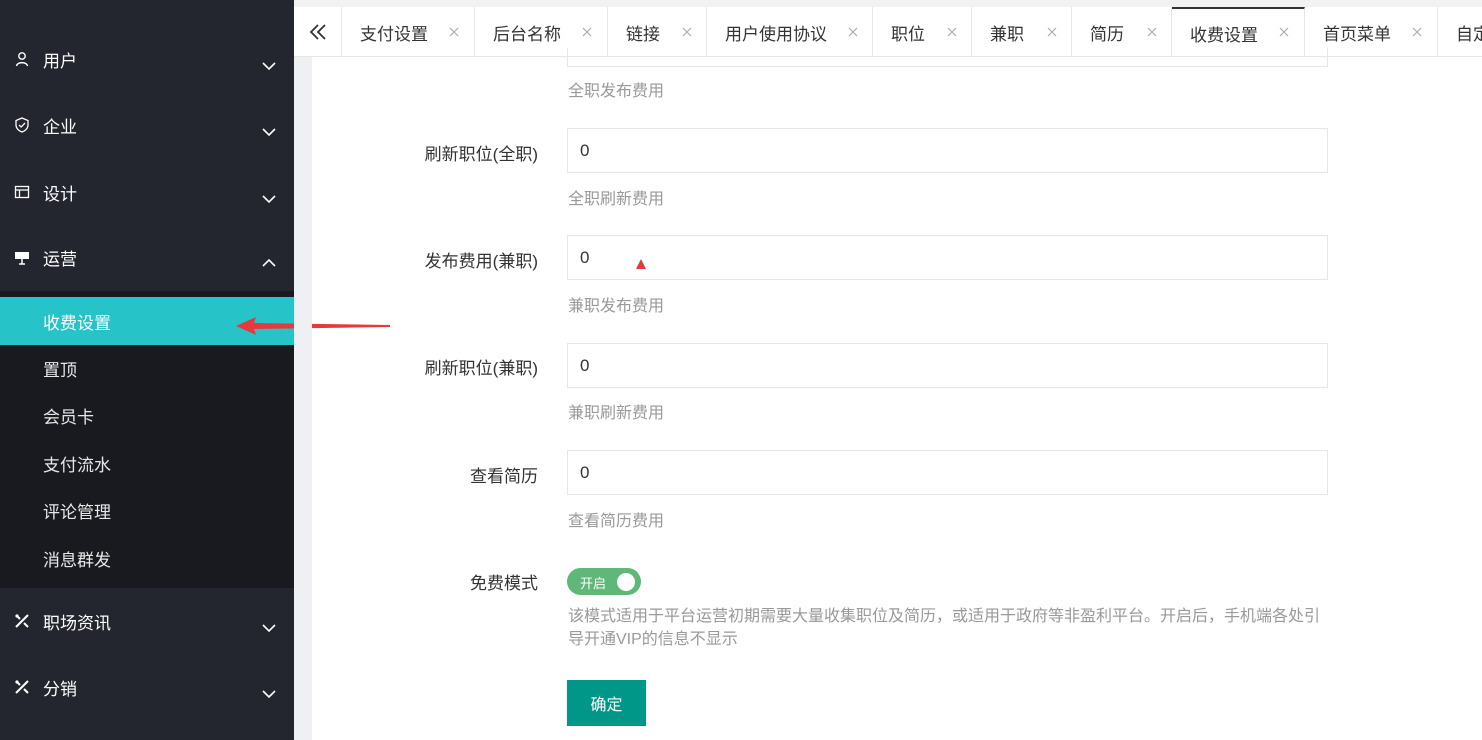  I want to click on submenu-item-comments: 评论管理, so click(147, 510).